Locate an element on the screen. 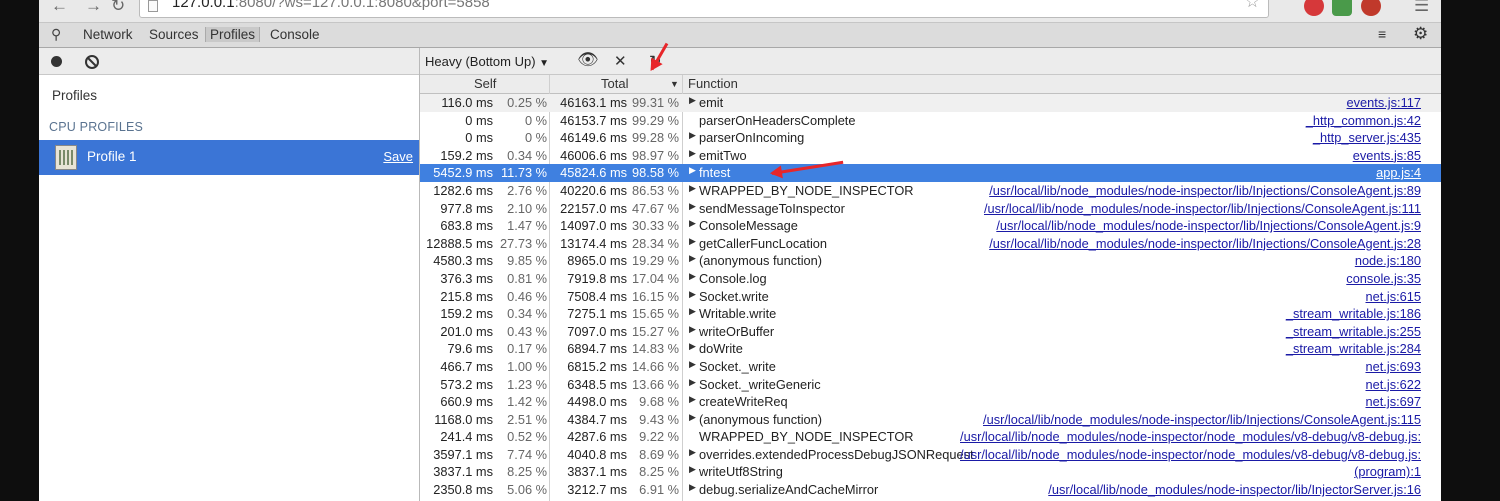 The width and height of the screenshot is (1500, 501). star-icon: ☆ is located at coordinates (1252, 6).